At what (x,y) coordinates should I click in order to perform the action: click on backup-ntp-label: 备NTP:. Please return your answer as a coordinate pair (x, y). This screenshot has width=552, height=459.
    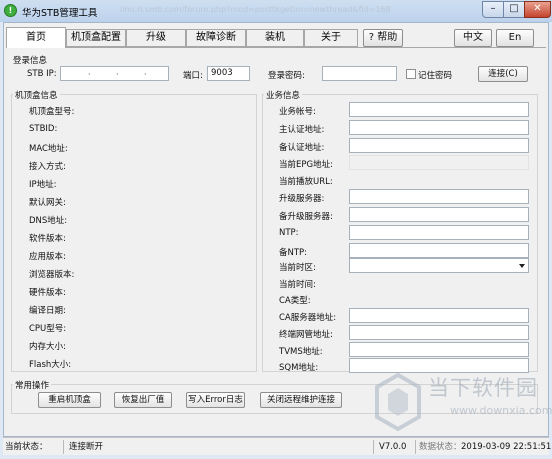
    Looking at the image, I should click on (293, 253).